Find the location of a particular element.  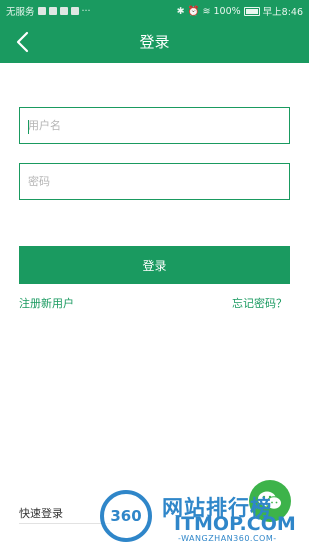

status-left: 无服务 ··· is located at coordinates (48, 11).